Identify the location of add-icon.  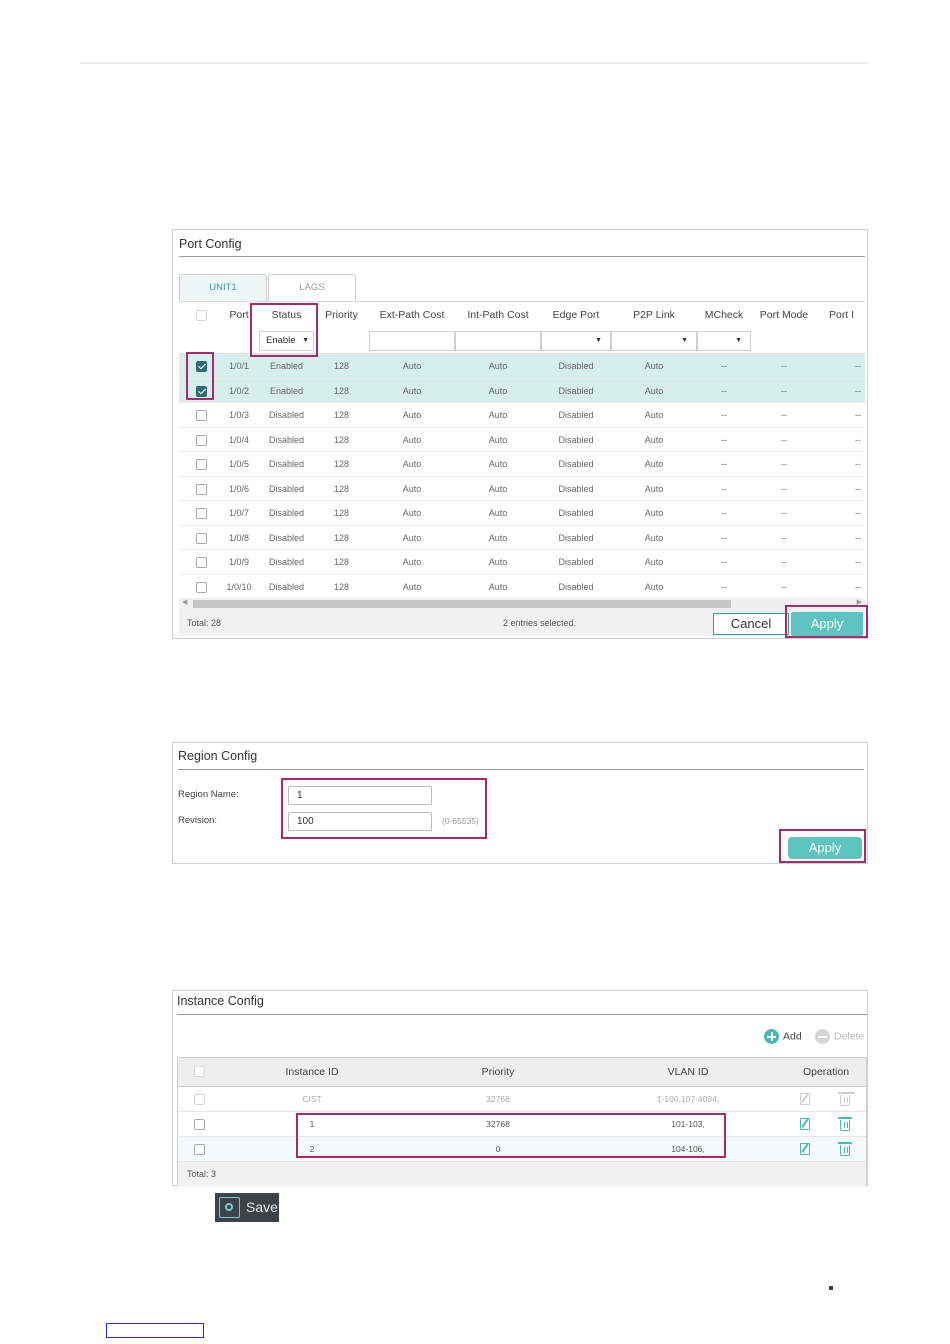
(771, 1036).